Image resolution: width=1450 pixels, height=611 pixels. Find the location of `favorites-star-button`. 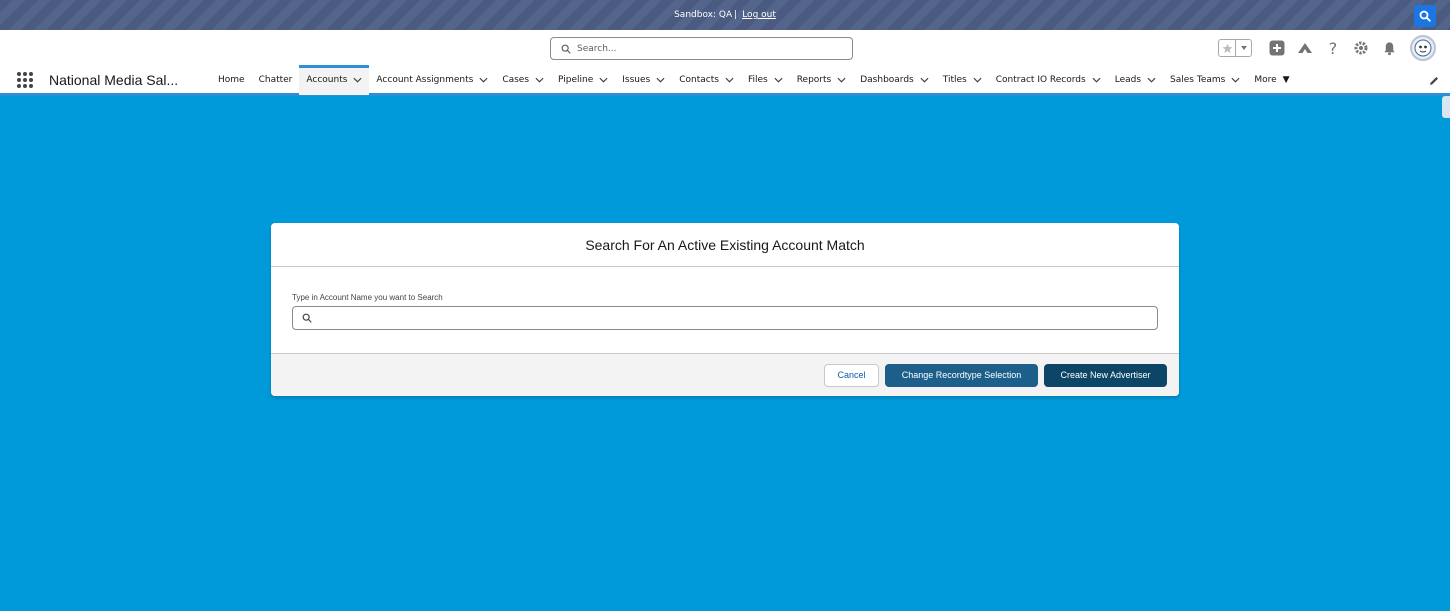

favorites-star-button is located at coordinates (1227, 48).